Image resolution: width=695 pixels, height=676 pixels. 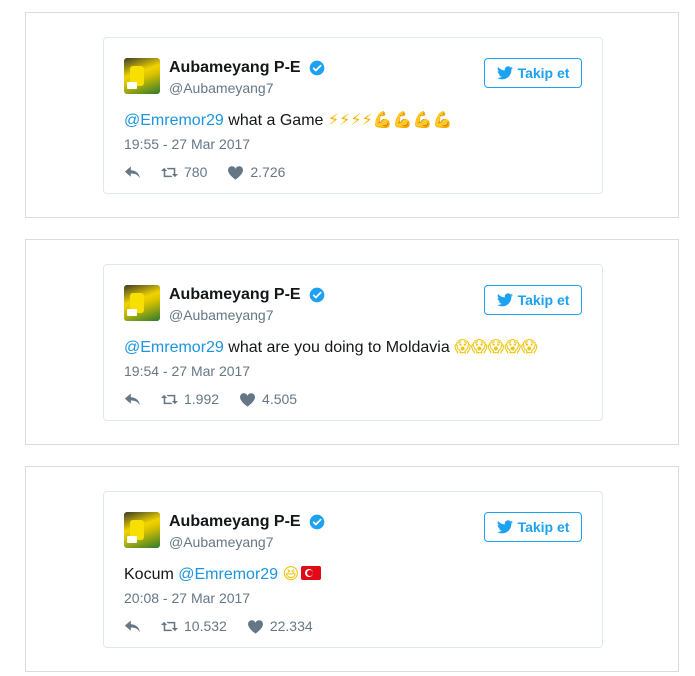 I want to click on retweet-button: 780, so click(x=184, y=172).